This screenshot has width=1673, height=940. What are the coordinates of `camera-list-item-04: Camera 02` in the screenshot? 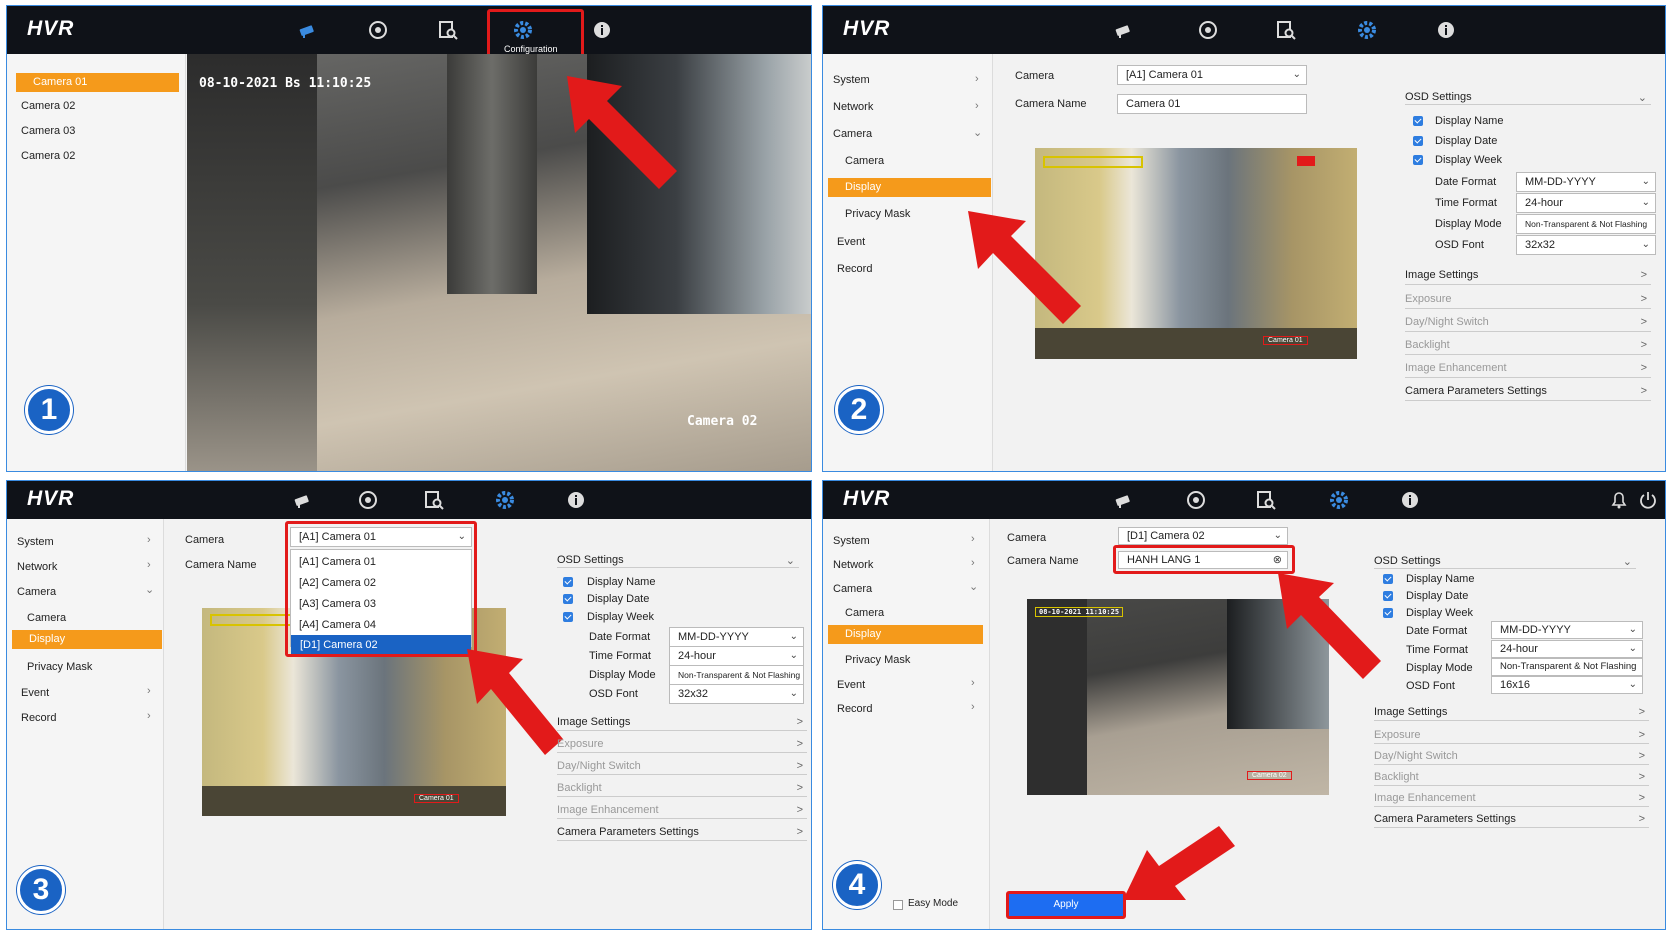 It's located at (48, 156).